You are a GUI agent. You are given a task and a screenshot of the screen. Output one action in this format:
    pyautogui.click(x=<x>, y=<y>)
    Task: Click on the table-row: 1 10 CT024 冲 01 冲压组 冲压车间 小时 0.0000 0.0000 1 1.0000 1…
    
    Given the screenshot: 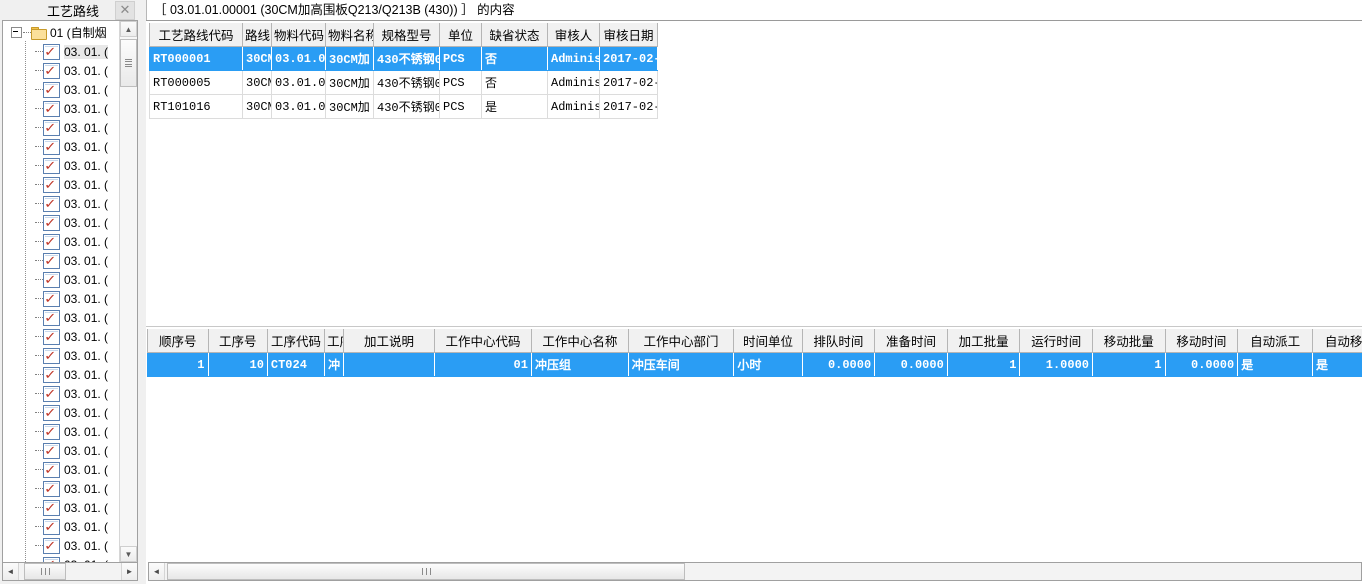 What is the action you would take?
    pyautogui.click(x=754, y=364)
    